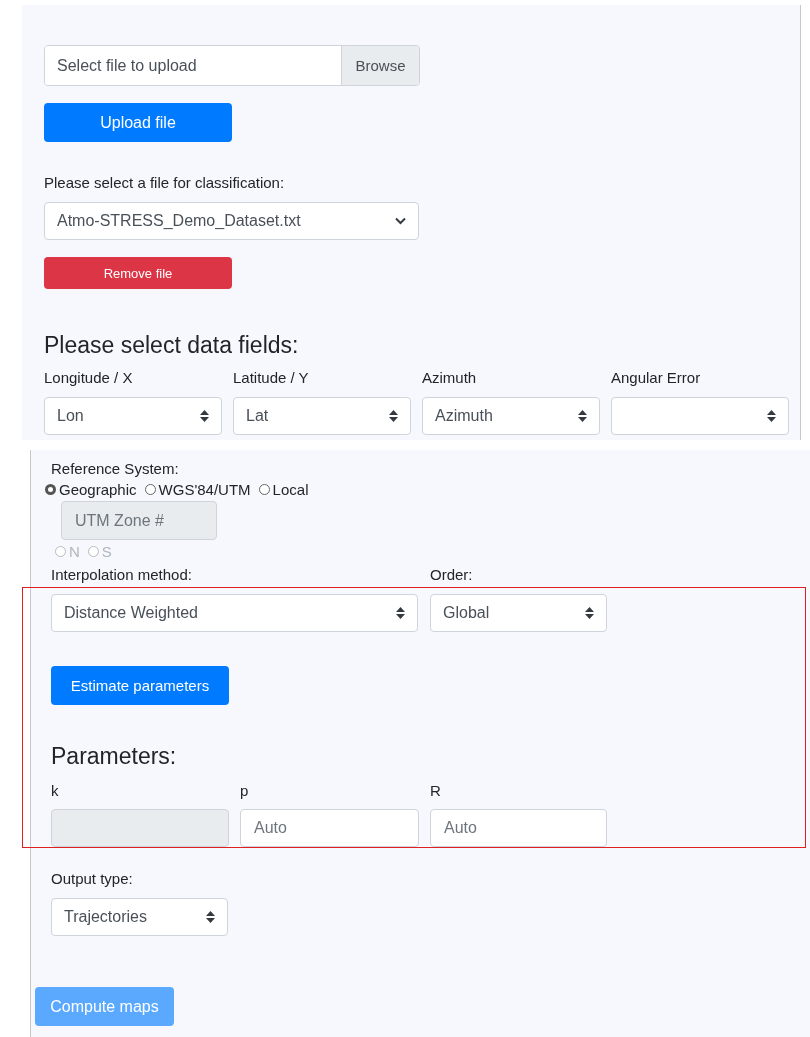 The image size is (810, 1037). What do you see at coordinates (322, 416) in the screenshot?
I see `field-select: Lat` at bounding box center [322, 416].